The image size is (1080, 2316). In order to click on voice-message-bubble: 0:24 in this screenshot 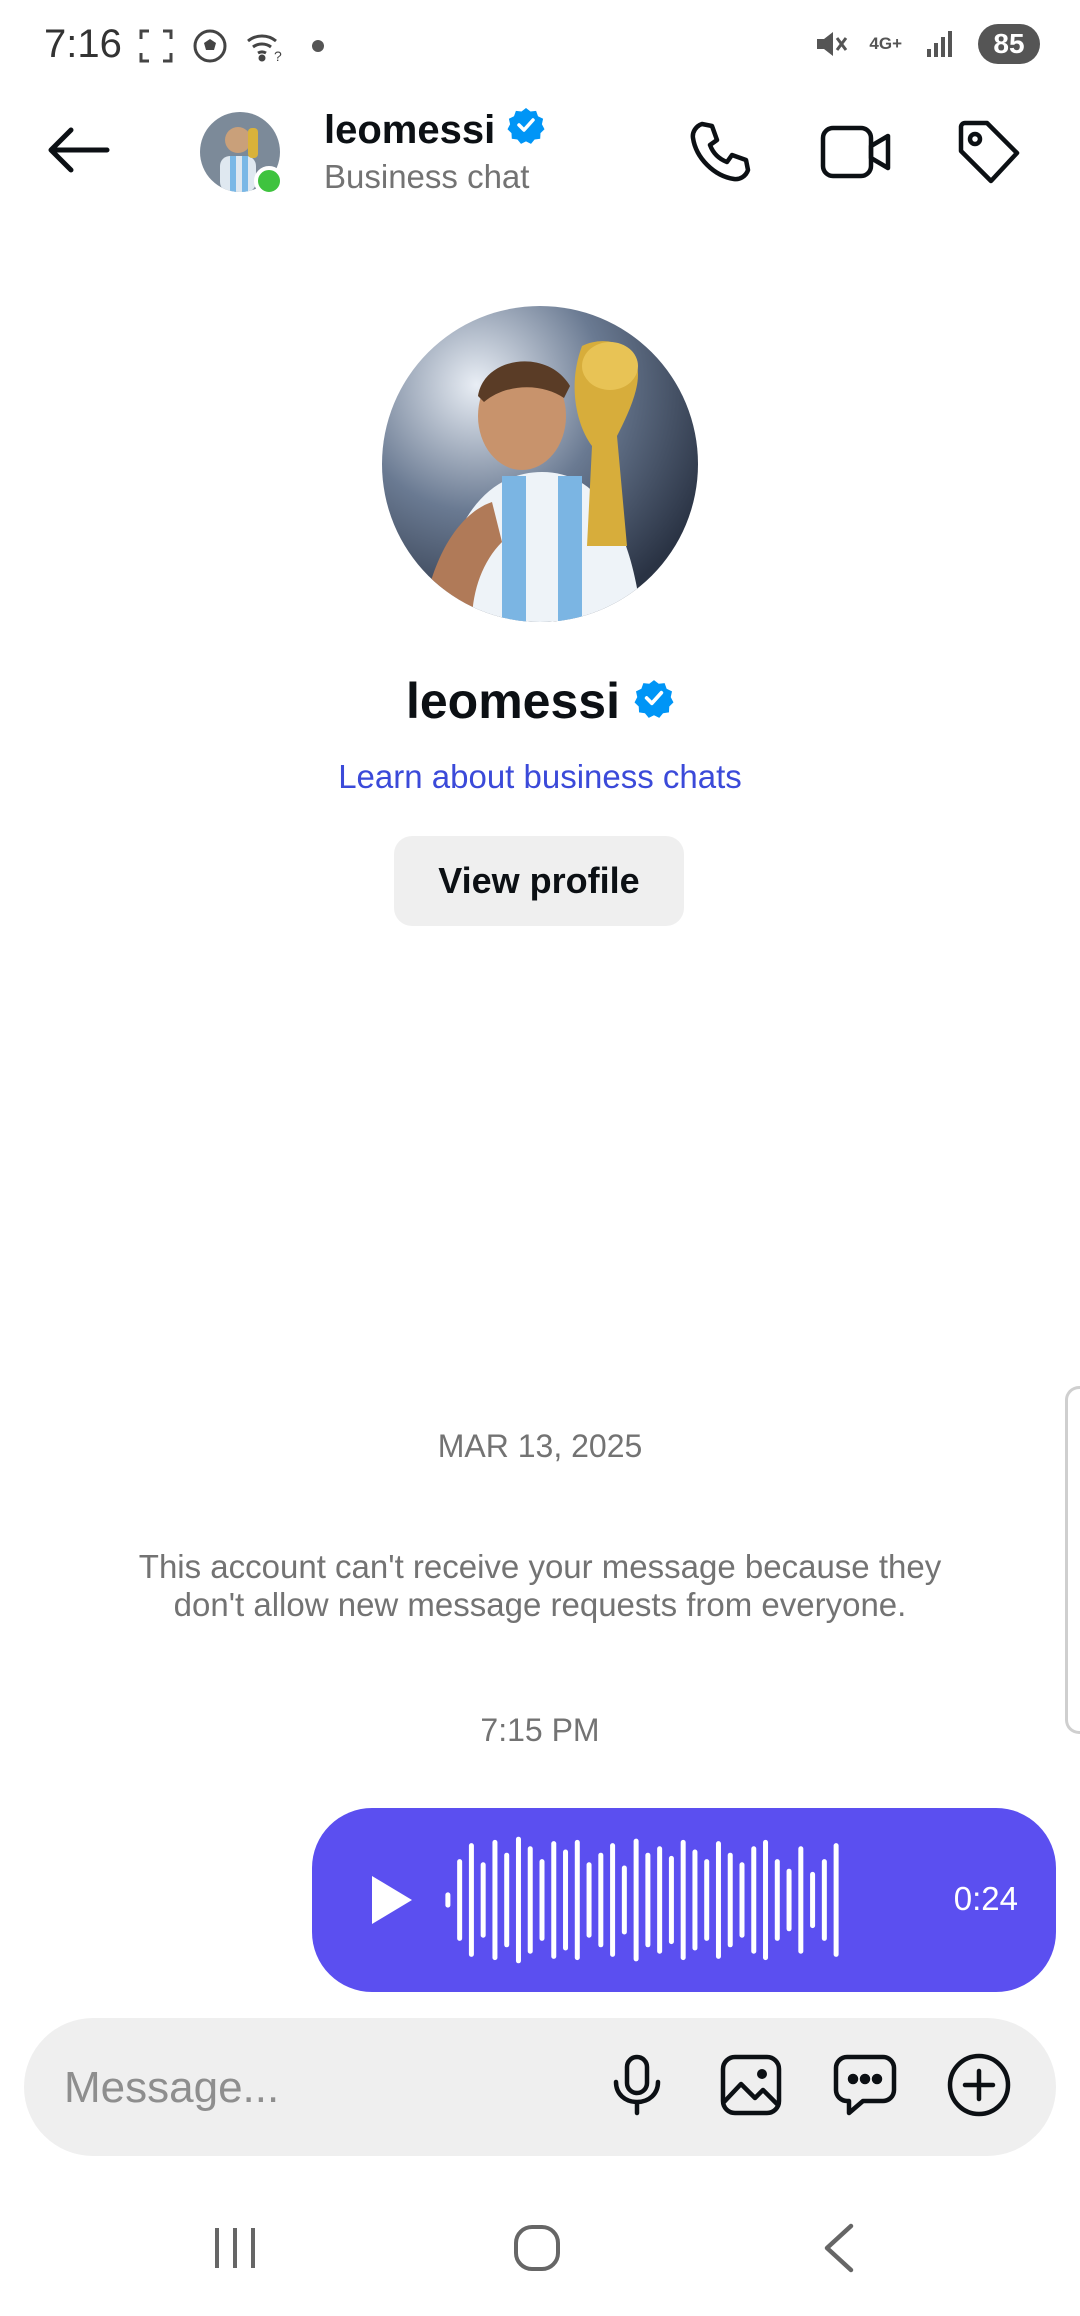, I will do `click(684, 1900)`.